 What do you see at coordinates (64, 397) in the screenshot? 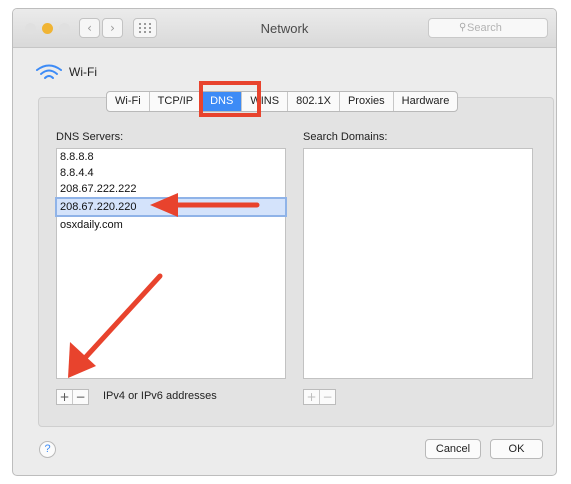
I see `add-dns-server-button: +` at bounding box center [64, 397].